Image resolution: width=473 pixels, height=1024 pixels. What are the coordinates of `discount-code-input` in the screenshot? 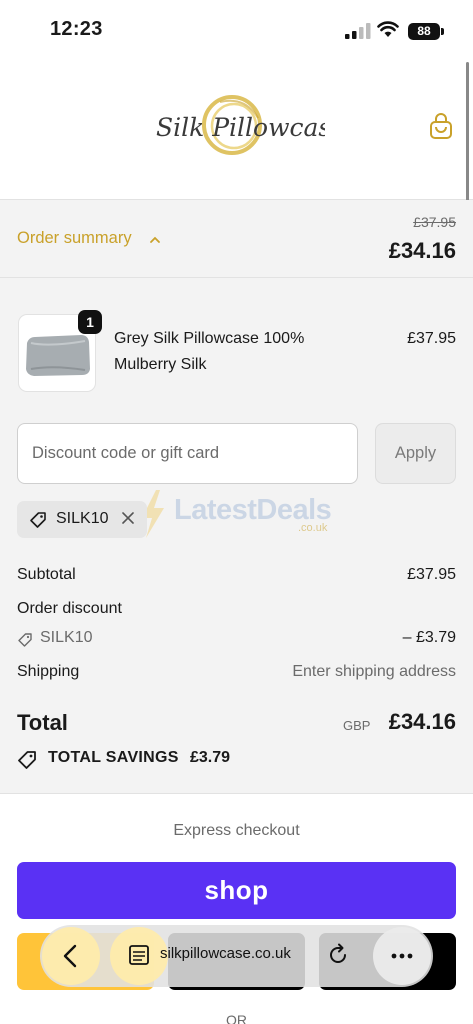 It's located at (187, 453).